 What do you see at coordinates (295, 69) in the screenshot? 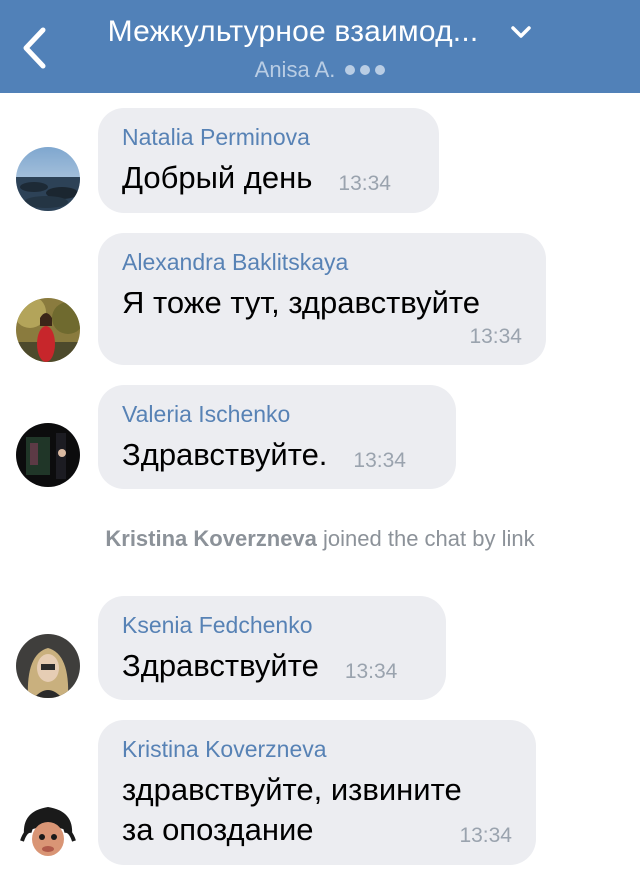
I see `typing-user: Anisa A.` at bounding box center [295, 69].